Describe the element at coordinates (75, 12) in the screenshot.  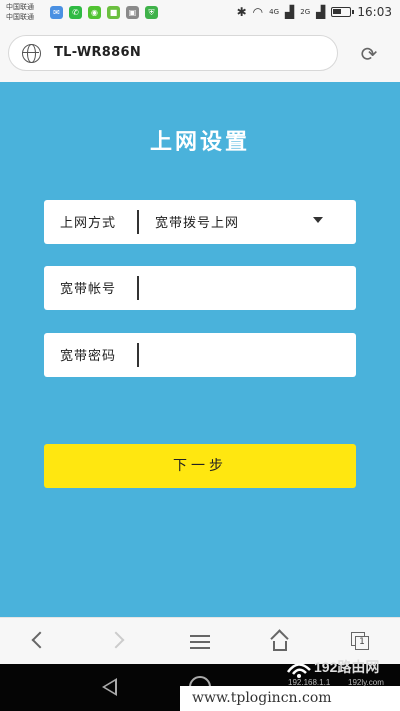
I see `message-app-icon: ✆` at that location.